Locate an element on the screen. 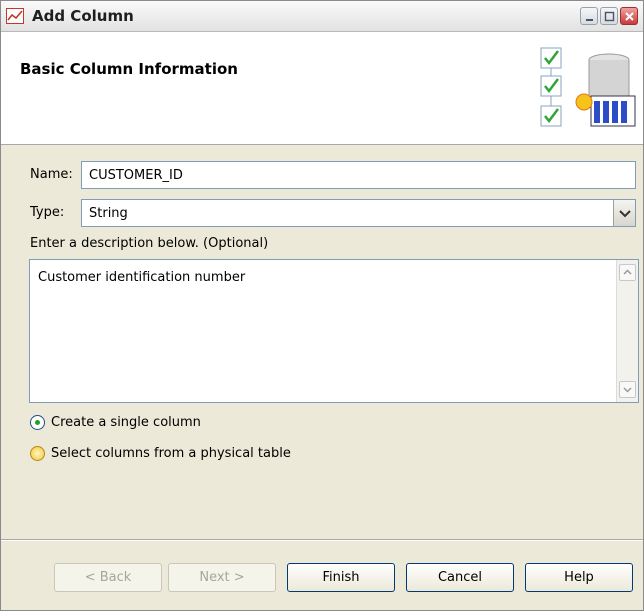  arrow-down-icon is located at coordinates (627, 390).